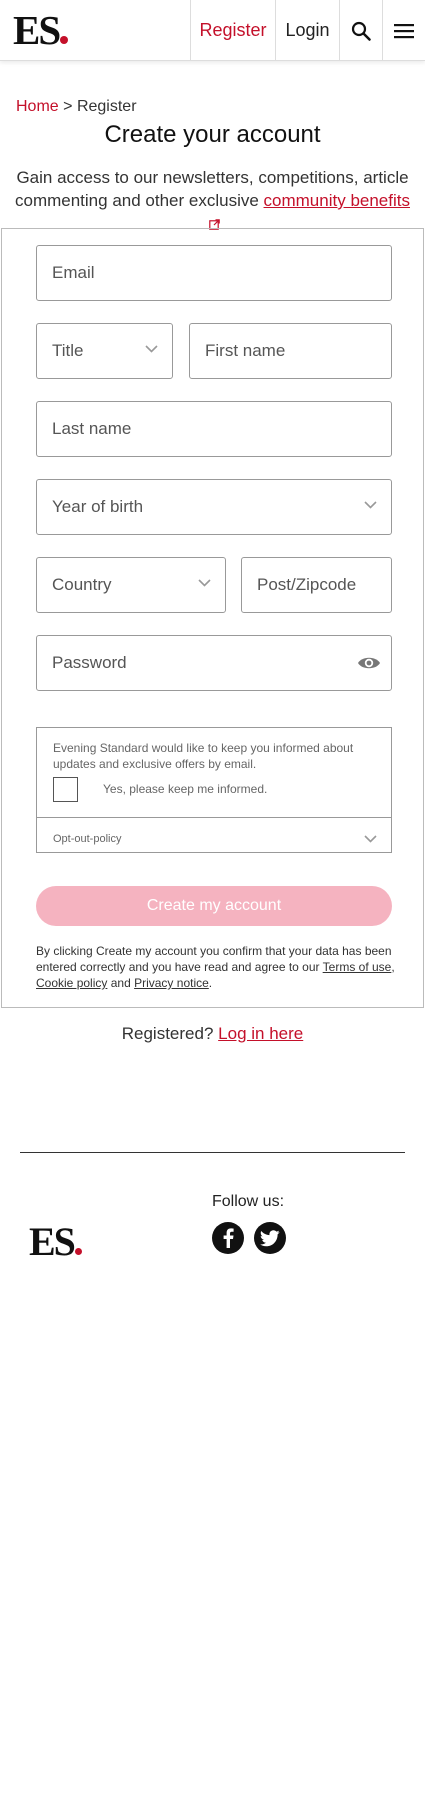 The image size is (425, 1796). I want to click on footer-divider, so click(212, 1152).